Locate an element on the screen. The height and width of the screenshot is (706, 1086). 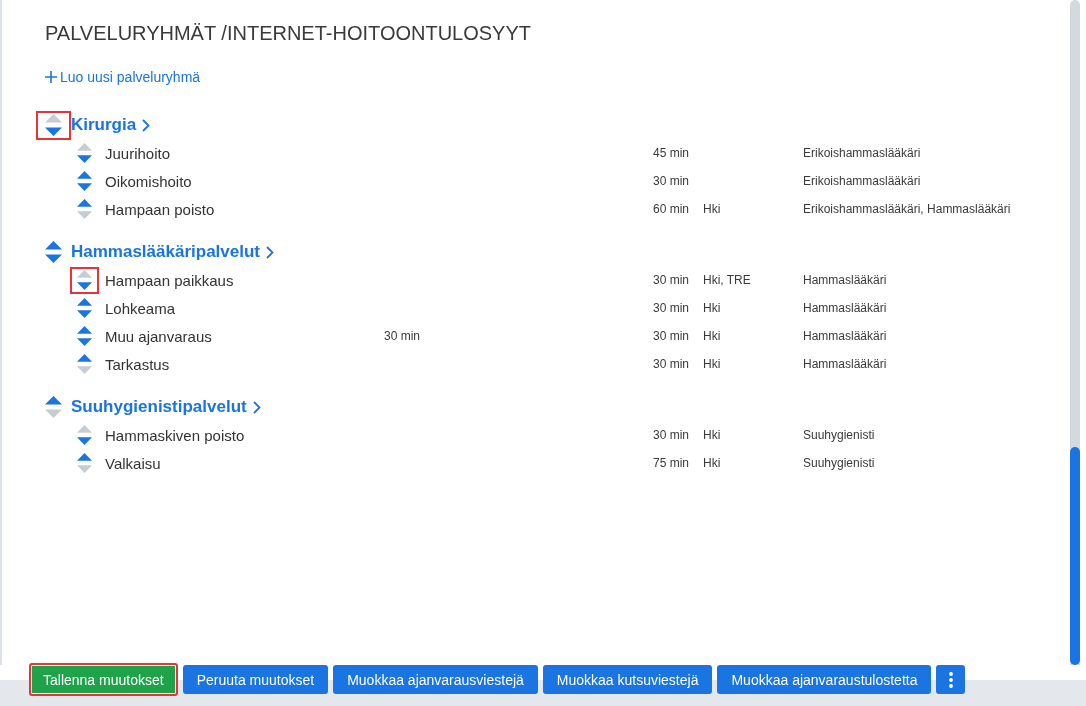
group-link: Suuhygienistipalvelut is located at coordinates (159, 407).